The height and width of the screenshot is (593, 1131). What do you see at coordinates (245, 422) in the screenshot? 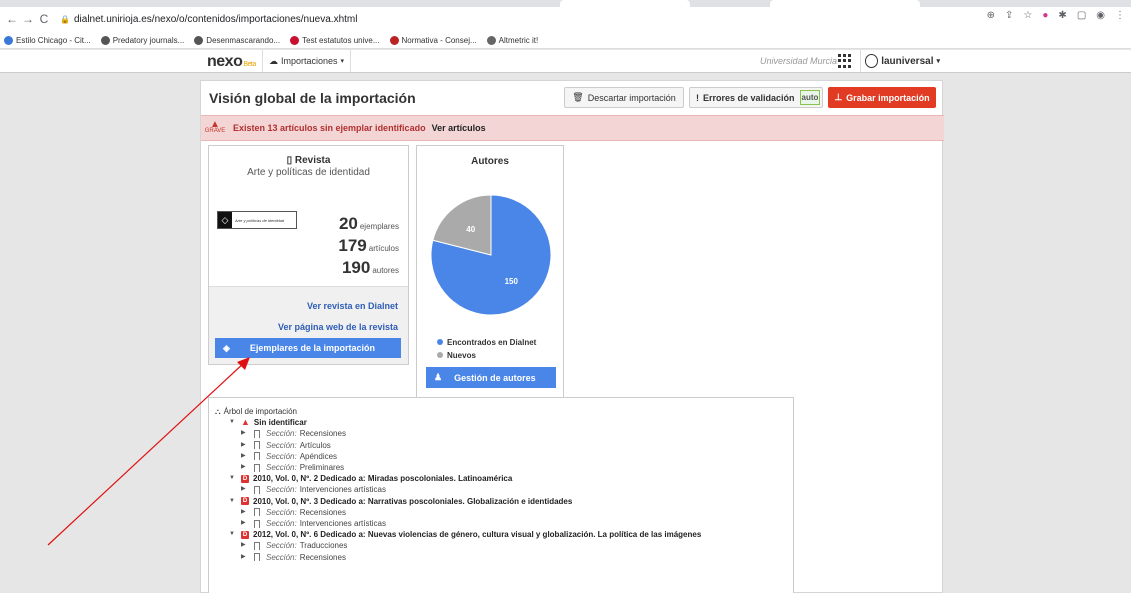
I see `warning-icon: ▲` at bounding box center [245, 422].